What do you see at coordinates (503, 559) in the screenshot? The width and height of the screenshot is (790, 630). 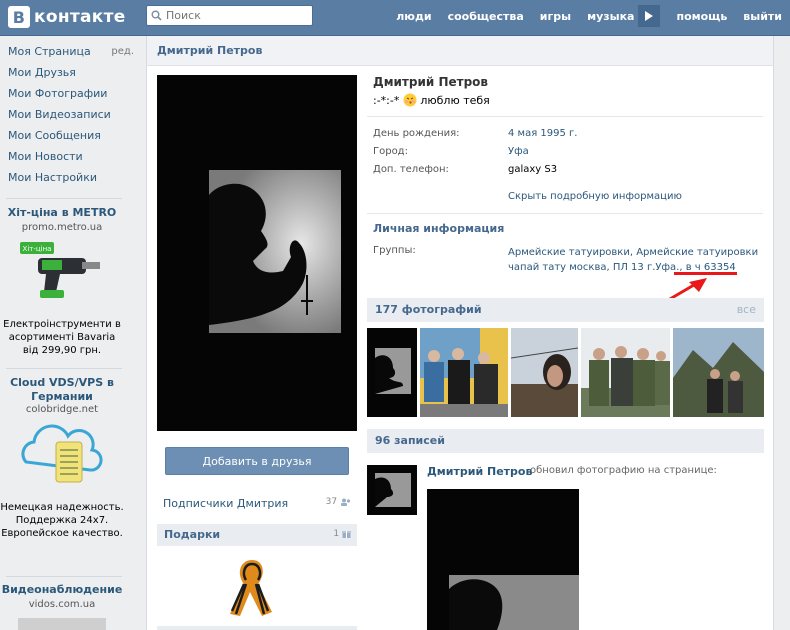 I see `post-photo` at bounding box center [503, 559].